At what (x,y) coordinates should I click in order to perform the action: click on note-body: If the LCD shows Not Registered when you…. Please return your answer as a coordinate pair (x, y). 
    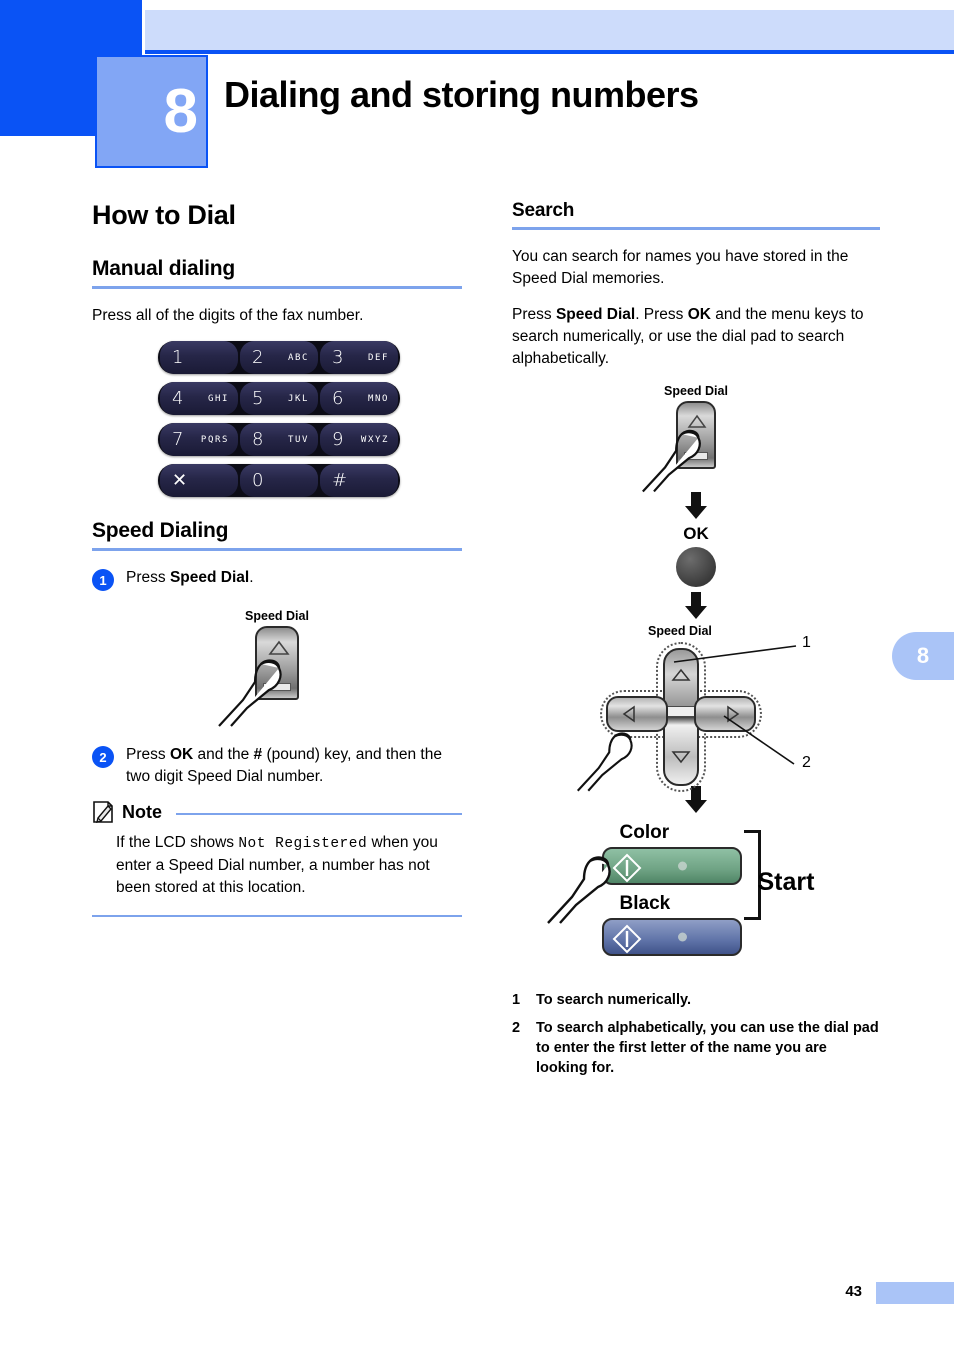
    Looking at the image, I should click on (289, 865).